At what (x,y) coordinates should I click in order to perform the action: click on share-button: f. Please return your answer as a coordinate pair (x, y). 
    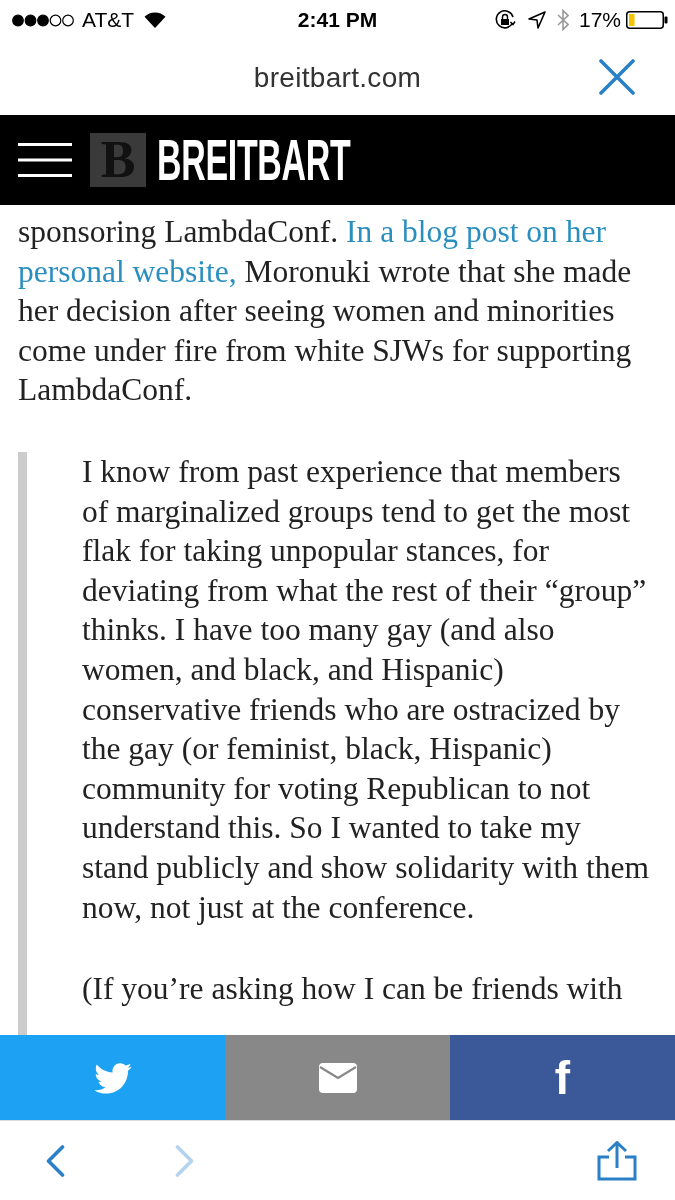
    Looking at the image, I should click on (562, 1077).